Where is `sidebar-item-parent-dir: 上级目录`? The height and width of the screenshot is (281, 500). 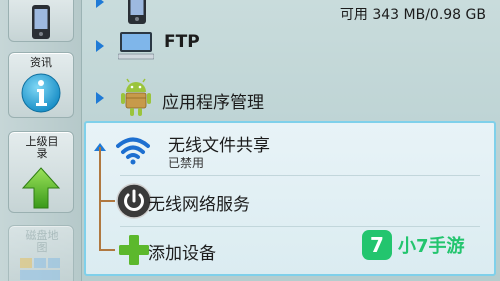
sidebar-item-parent-dir: 上级目录 is located at coordinates (41, 172).